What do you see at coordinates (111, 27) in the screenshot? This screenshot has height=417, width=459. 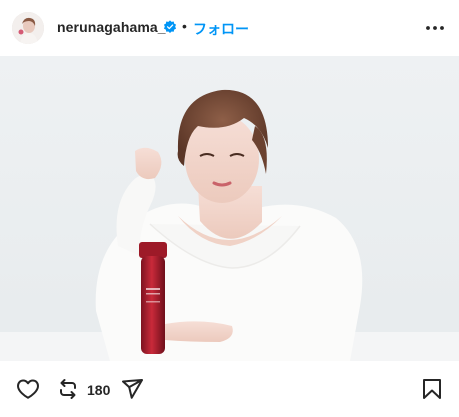 I see `username-link: nerunagahama_` at bounding box center [111, 27].